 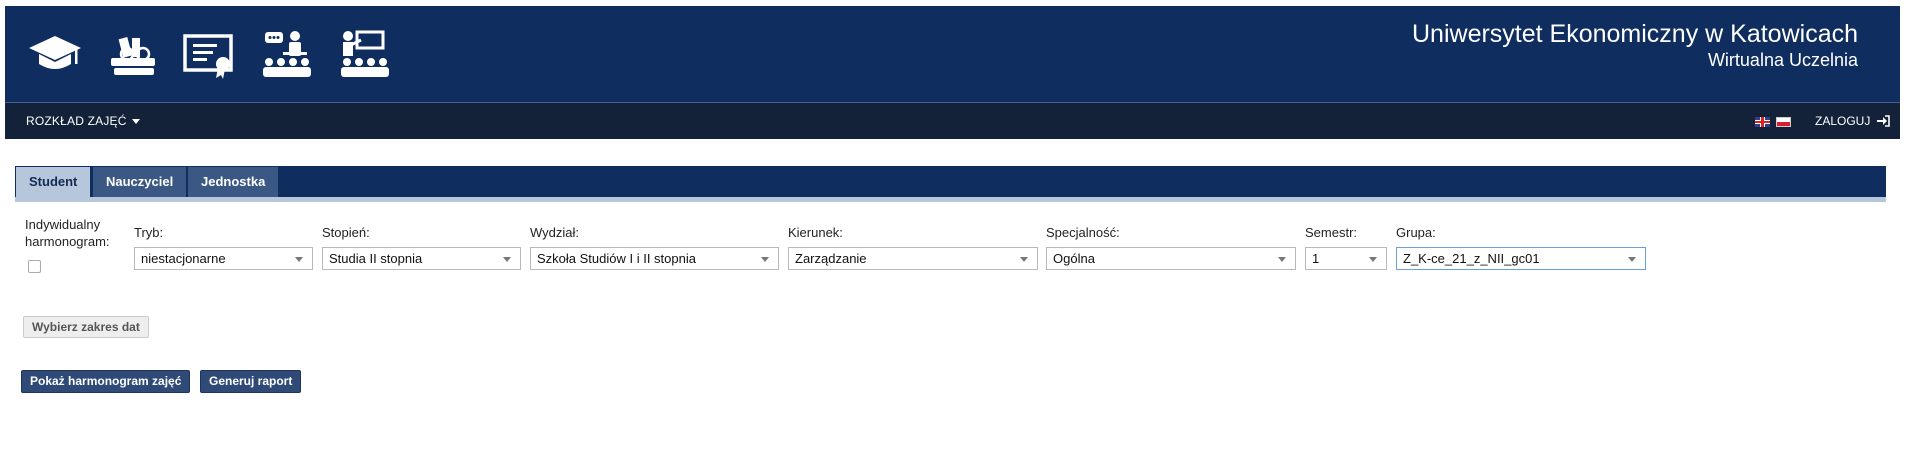 What do you see at coordinates (555, 232) in the screenshot?
I see `wydzial-label: Wydział:` at bounding box center [555, 232].